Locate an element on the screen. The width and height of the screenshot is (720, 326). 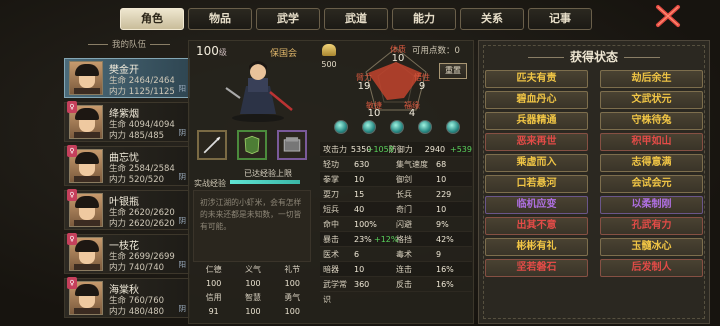
attr-value: 91 is located at coordinates (213, 311).